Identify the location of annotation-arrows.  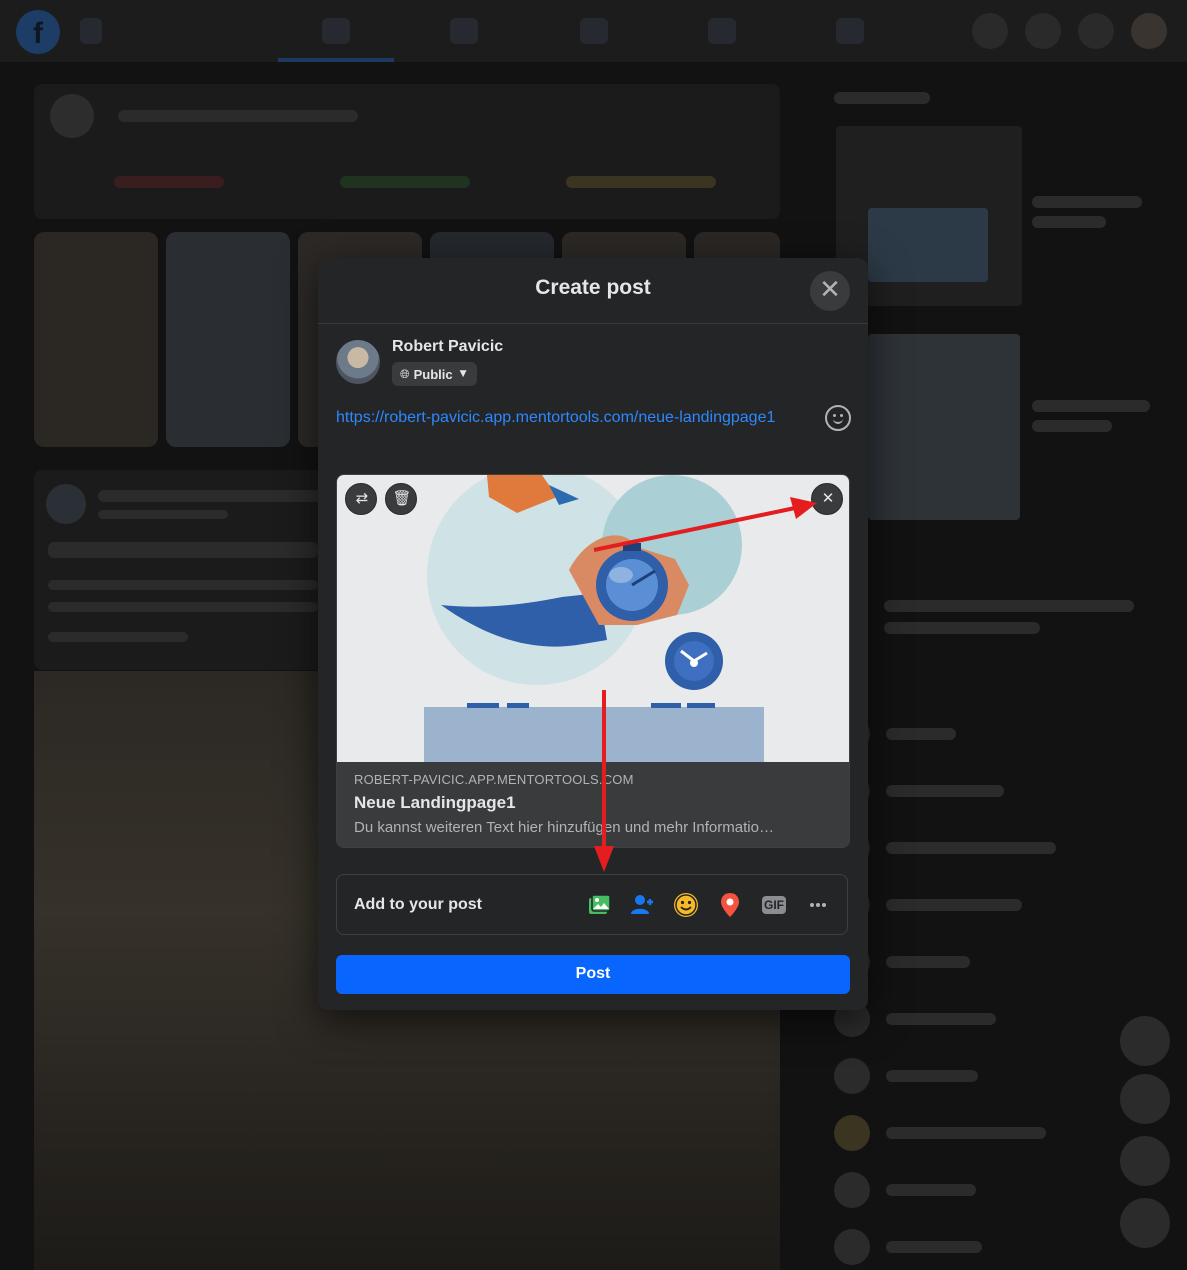
(705, 684).